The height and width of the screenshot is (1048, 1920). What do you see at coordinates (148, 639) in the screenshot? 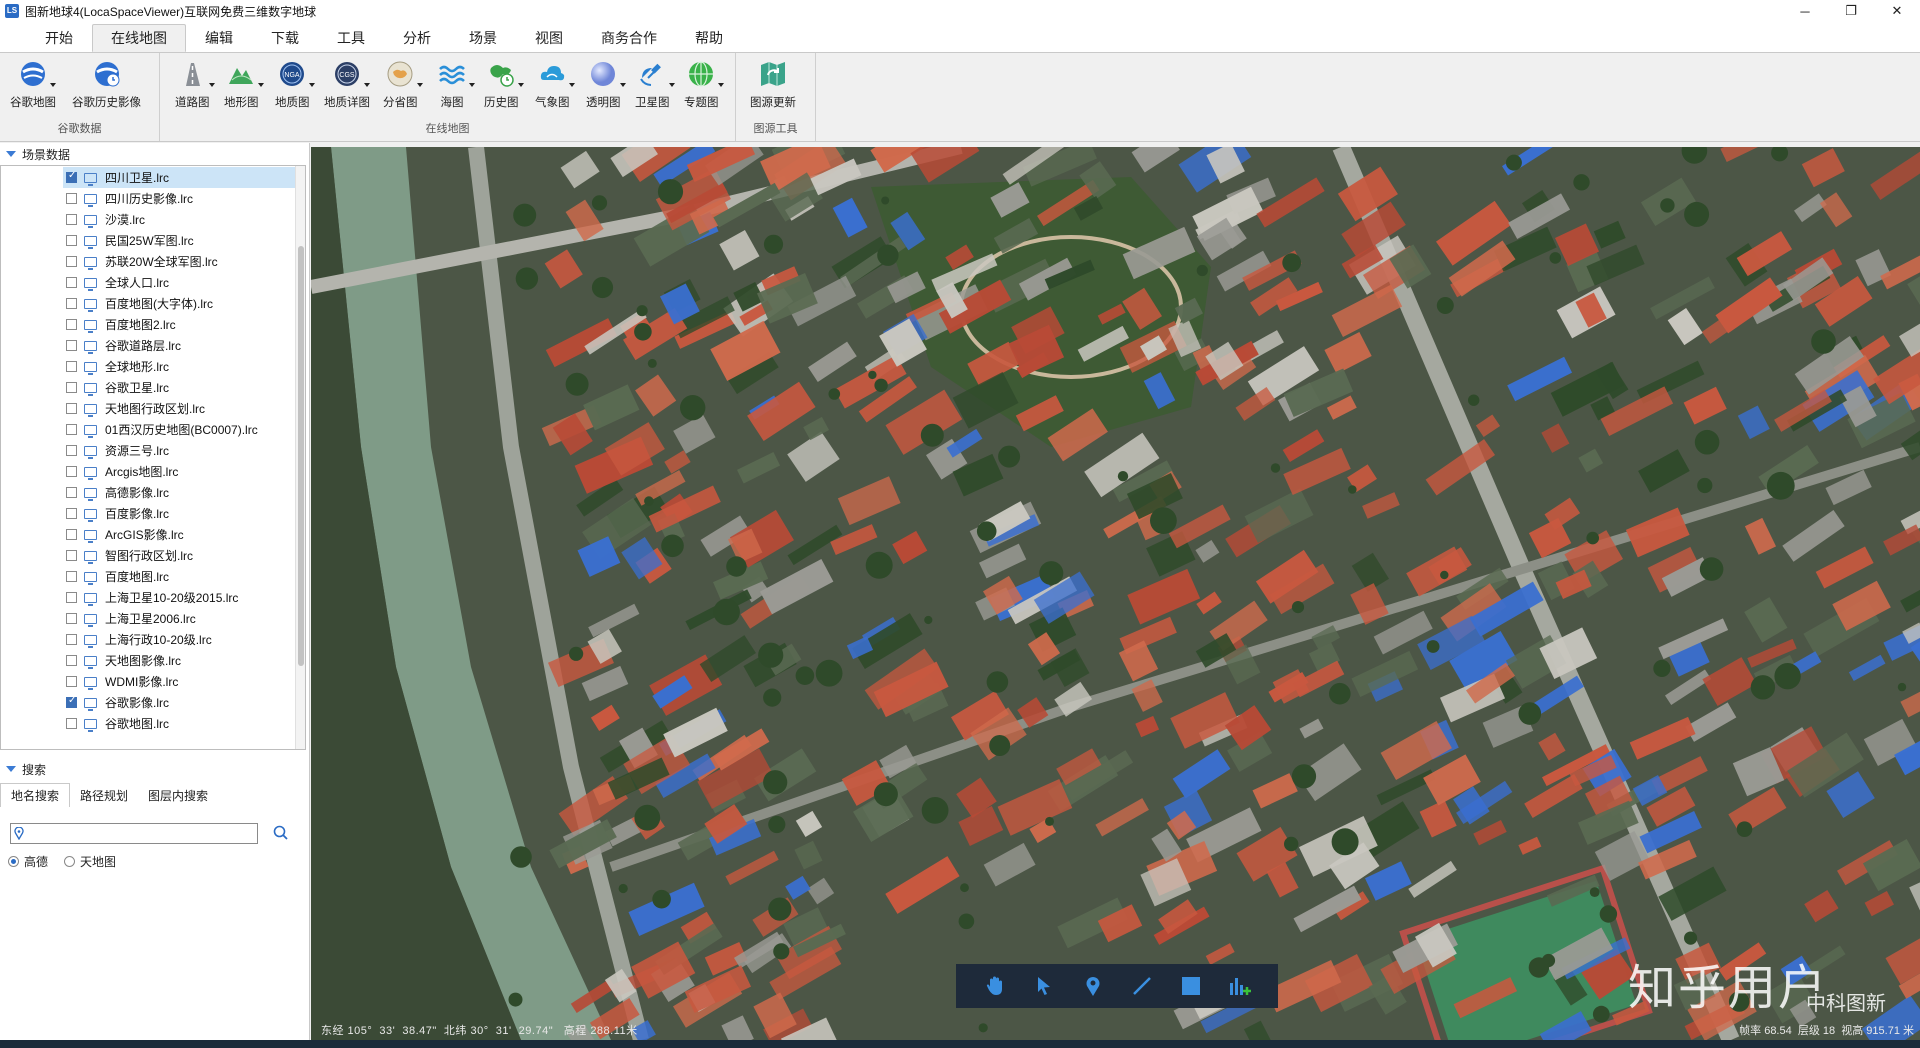
I see `tree-item: 上海行政10-20级.lrc` at bounding box center [148, 639].